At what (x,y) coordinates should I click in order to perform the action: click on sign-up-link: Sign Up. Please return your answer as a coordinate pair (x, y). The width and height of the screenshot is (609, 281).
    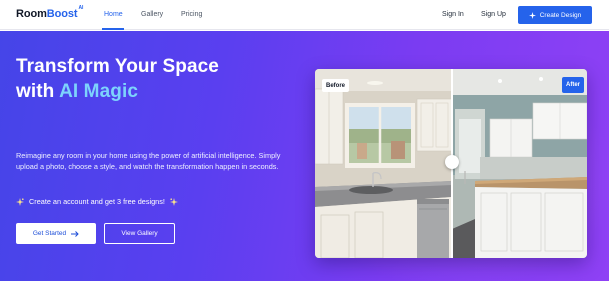
    Looking at the image, I should click on (493, 14).